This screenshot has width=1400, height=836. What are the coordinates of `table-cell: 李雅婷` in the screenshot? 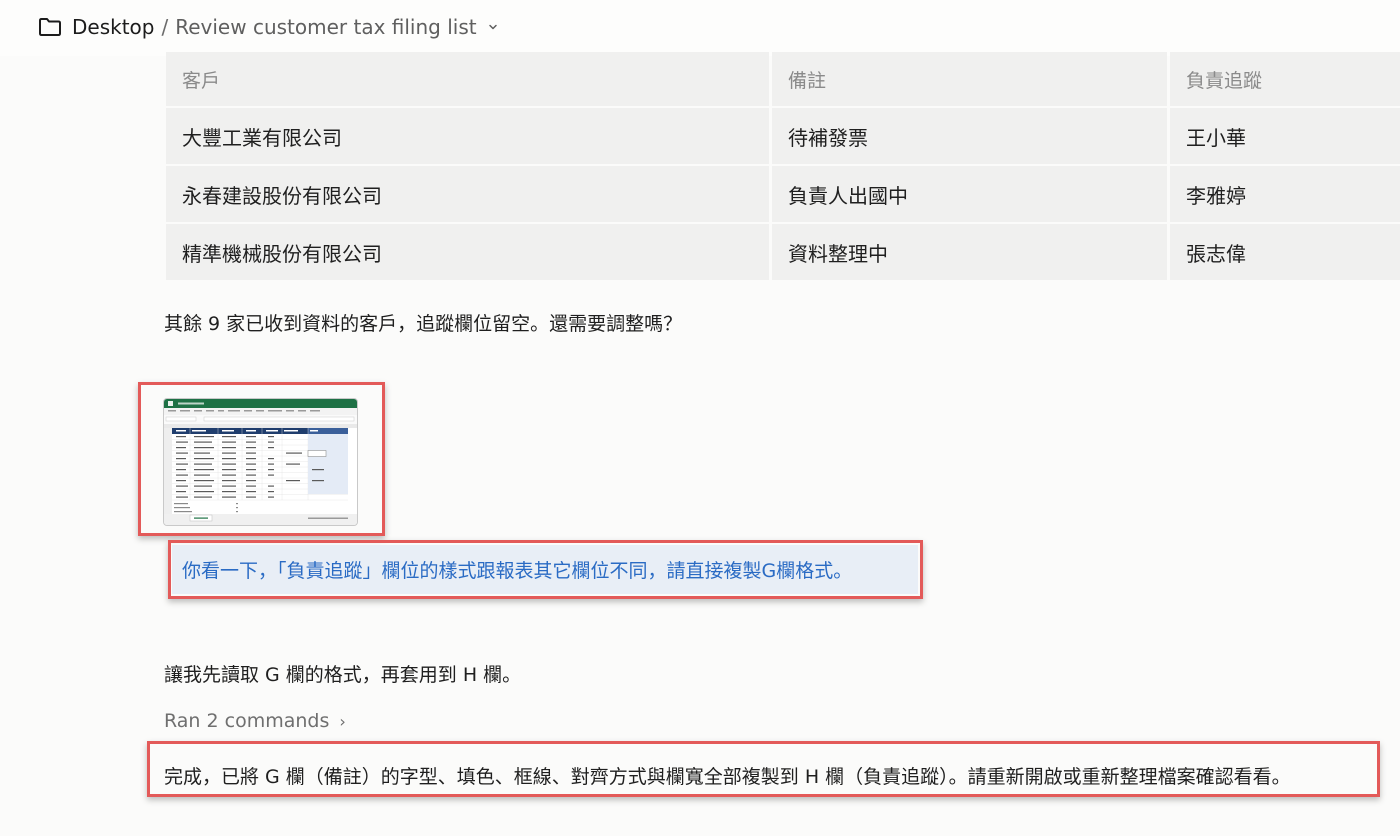 It's located at (1285, 194).